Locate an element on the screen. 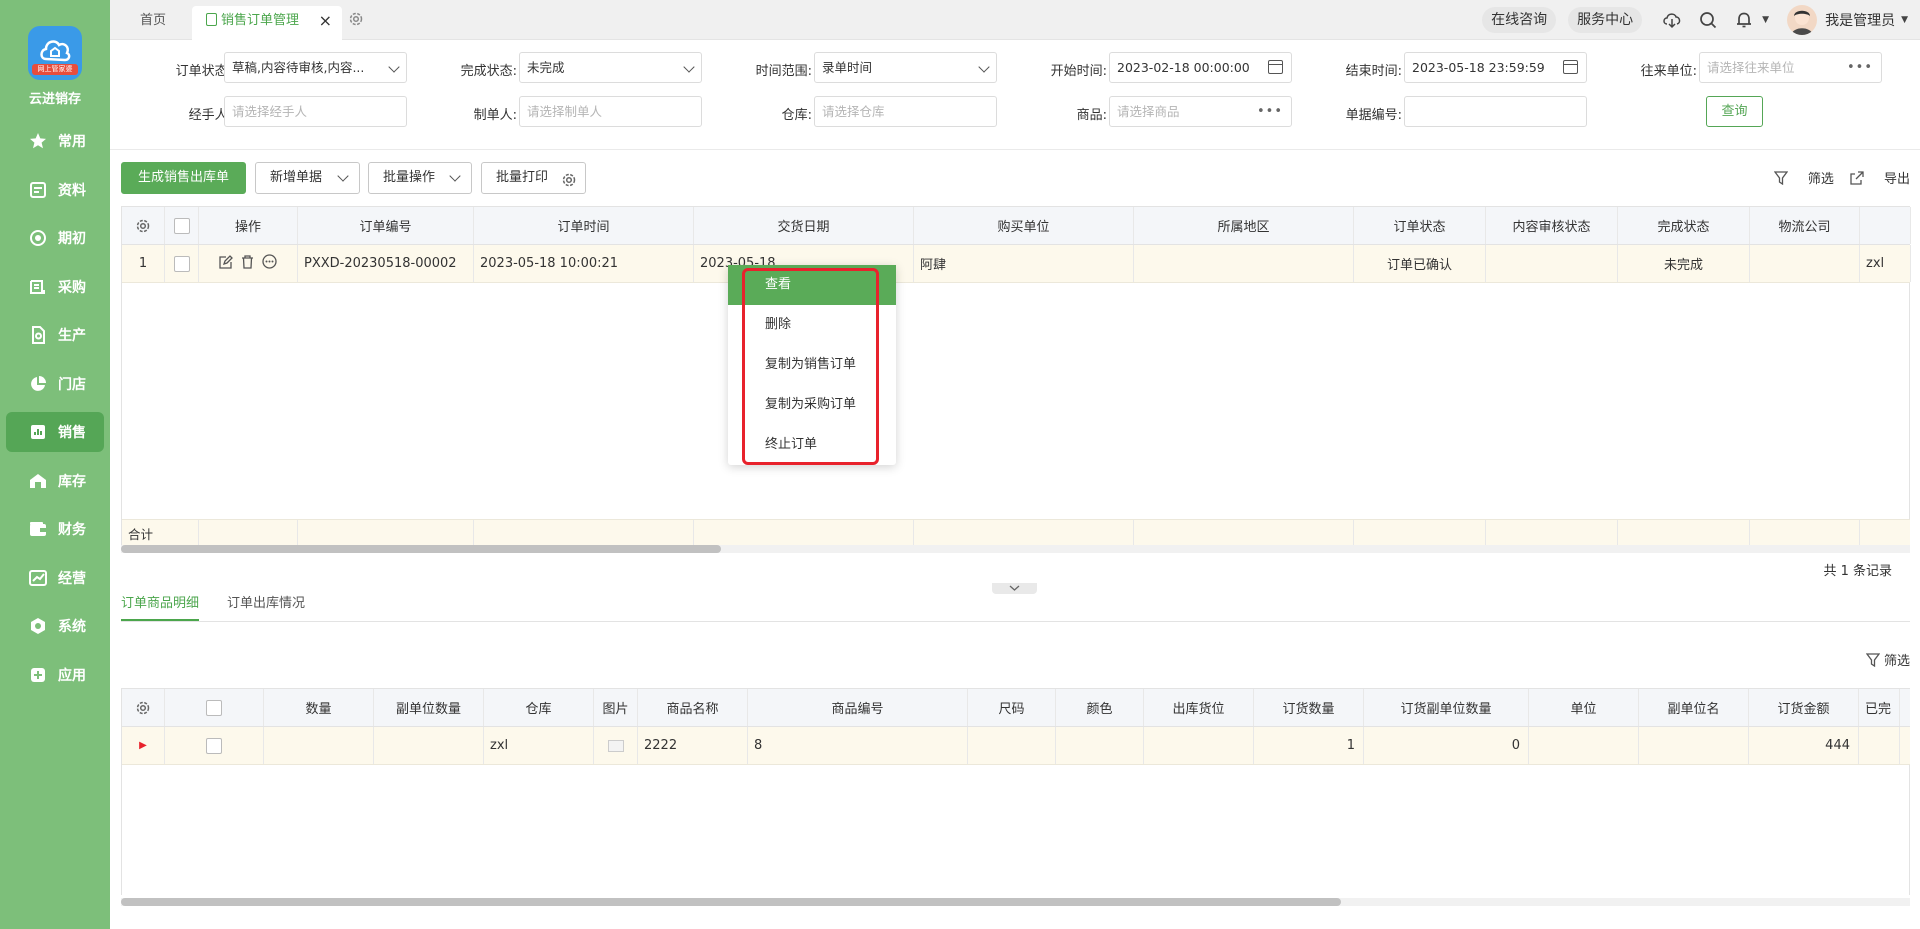 The width and height of the screenshot is (1920, 929). detail-filter-button: 筛选 is located at coordinates (1887, 659).